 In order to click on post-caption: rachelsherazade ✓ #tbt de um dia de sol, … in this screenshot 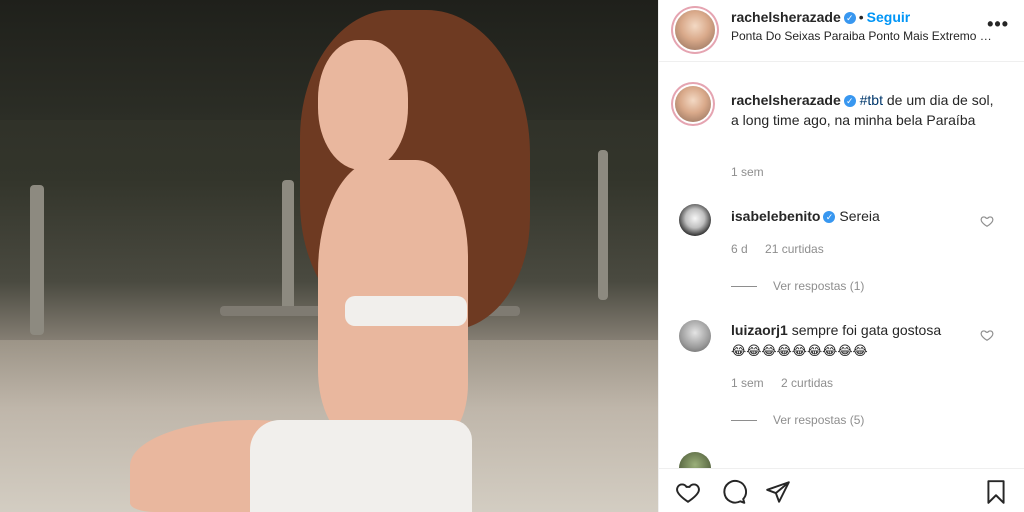, I will do `click(866, 110)`.